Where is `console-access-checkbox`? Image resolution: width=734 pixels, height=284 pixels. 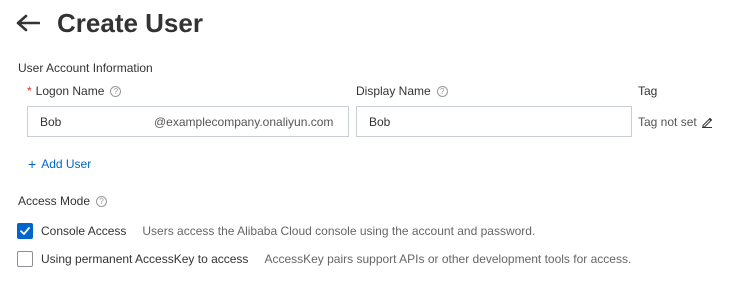 console-access-checkbox is located at coordinates (25, 231).